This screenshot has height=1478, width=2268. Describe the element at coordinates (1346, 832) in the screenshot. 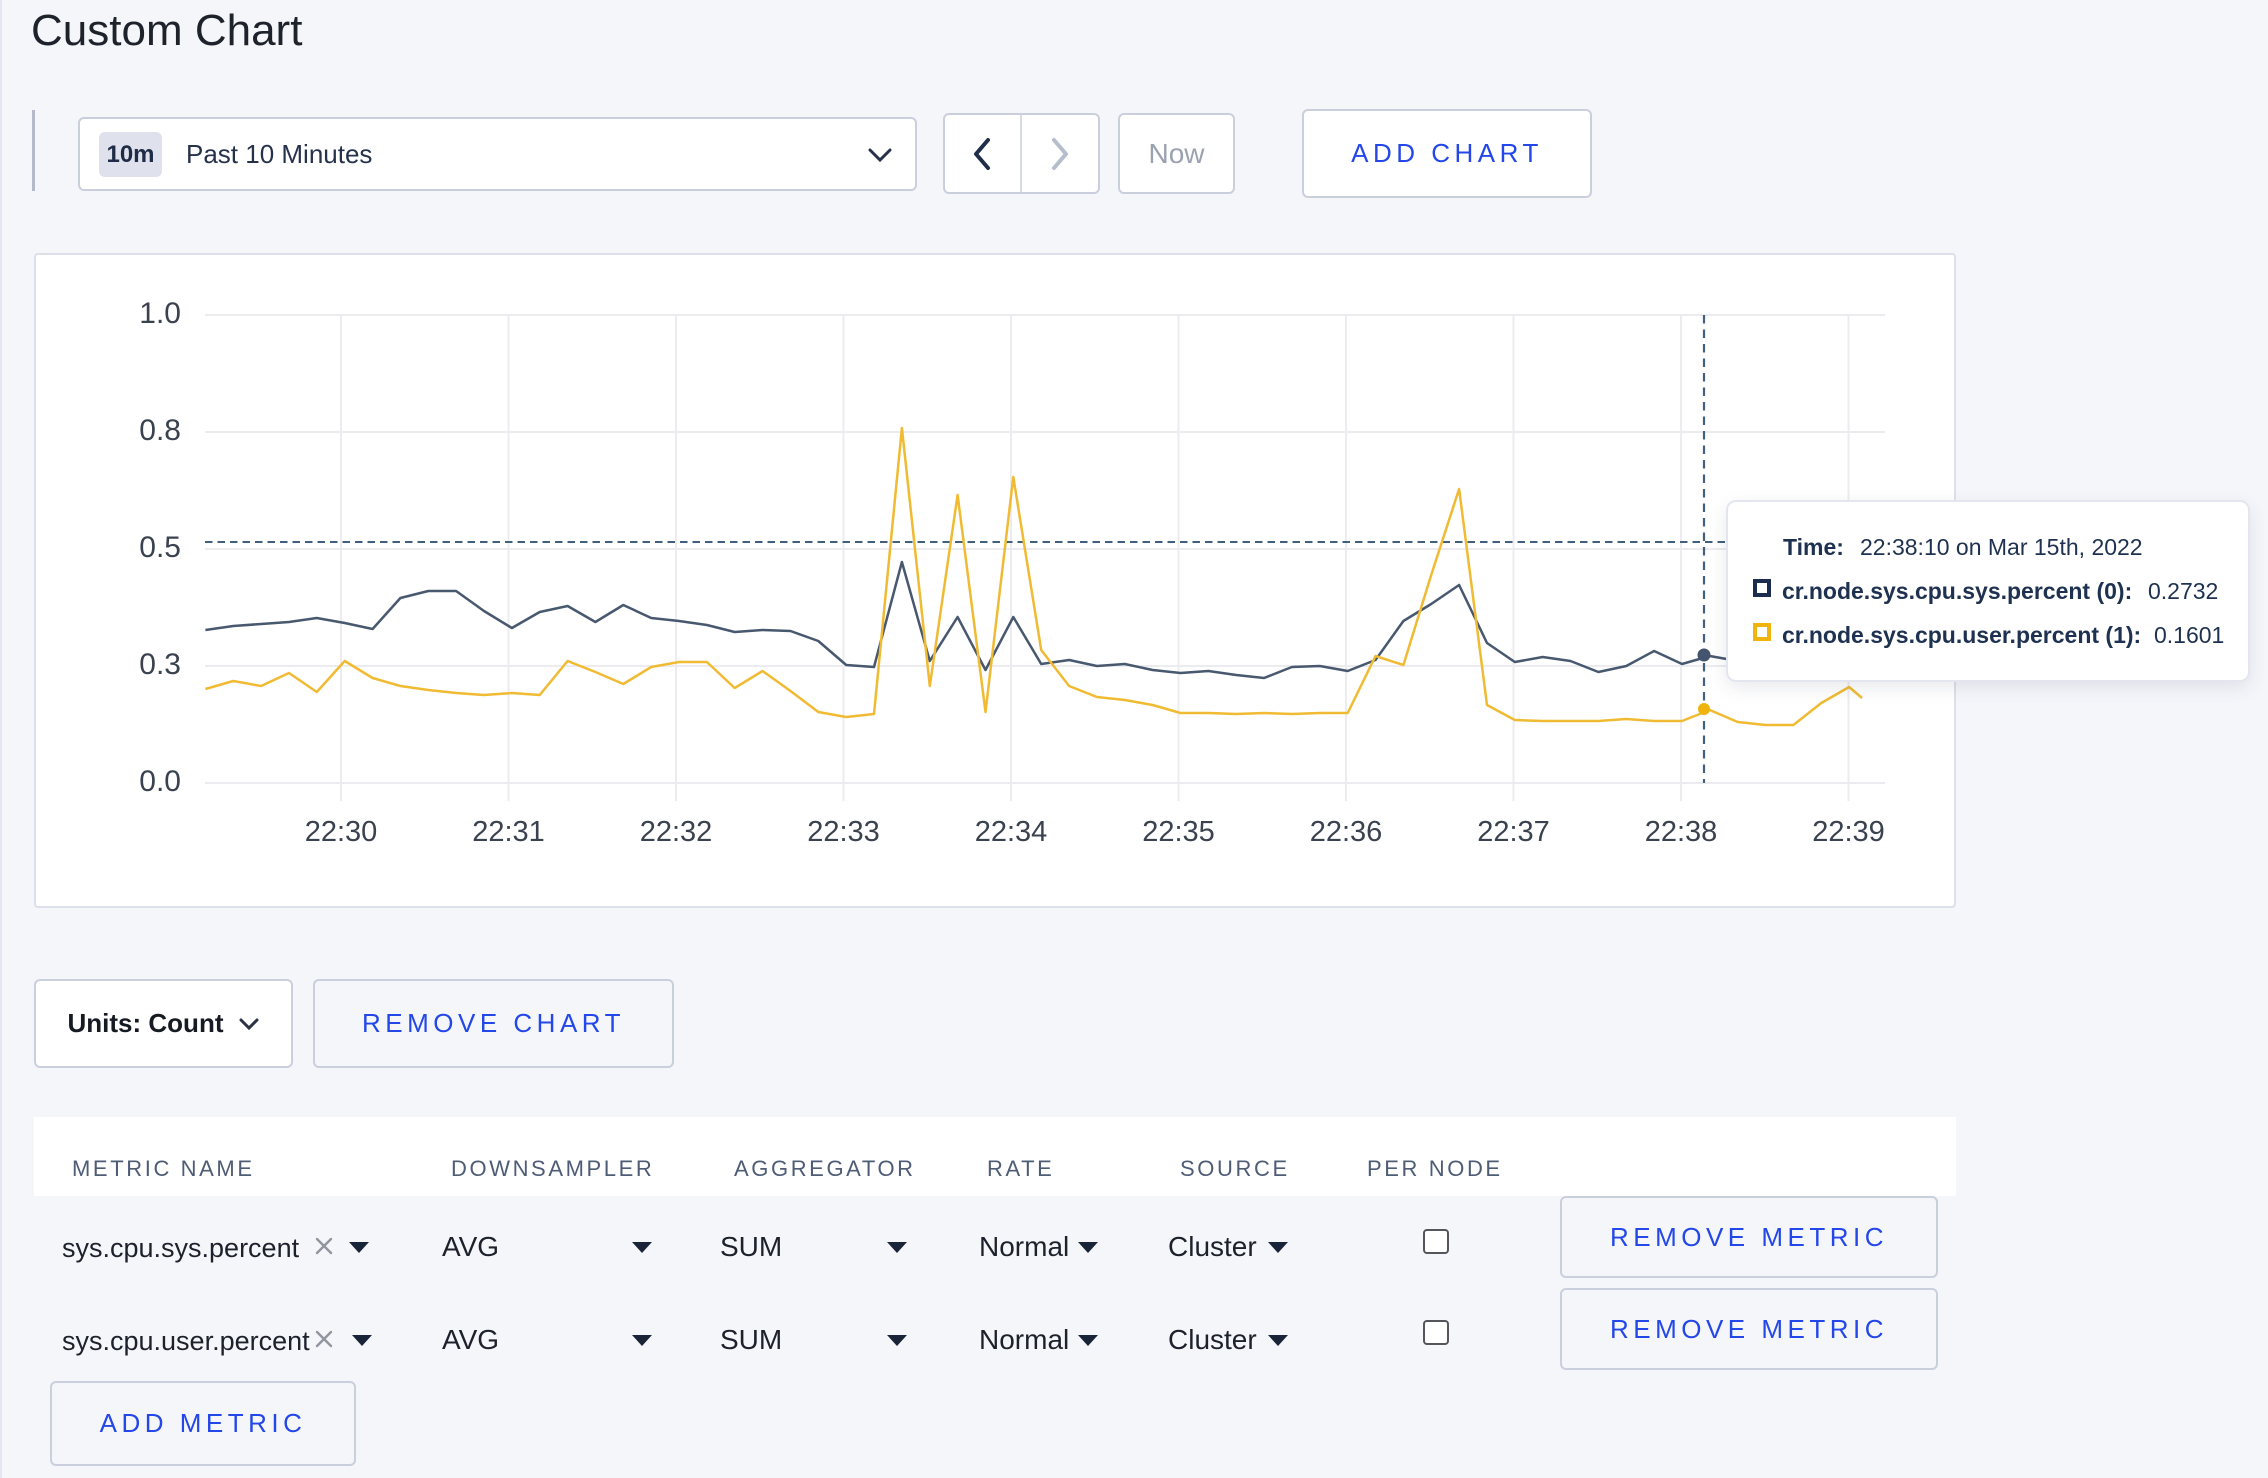

I see `svg-text: 22:36` at that location.